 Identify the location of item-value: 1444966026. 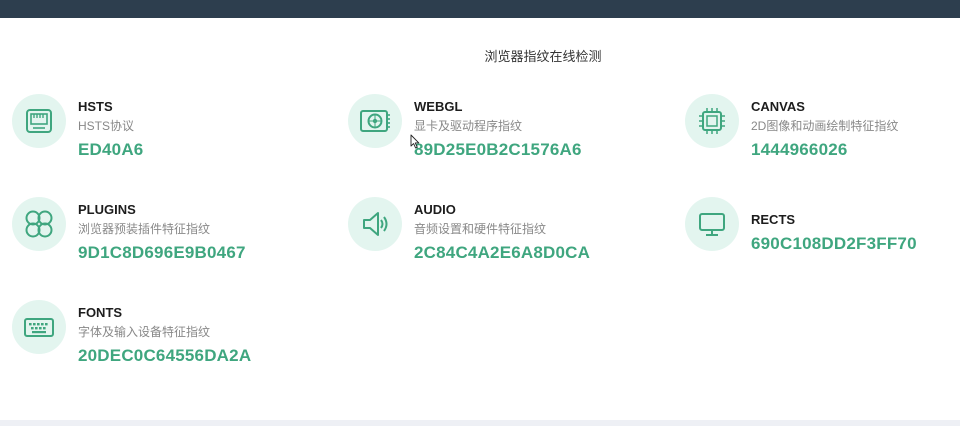
(799, 149).